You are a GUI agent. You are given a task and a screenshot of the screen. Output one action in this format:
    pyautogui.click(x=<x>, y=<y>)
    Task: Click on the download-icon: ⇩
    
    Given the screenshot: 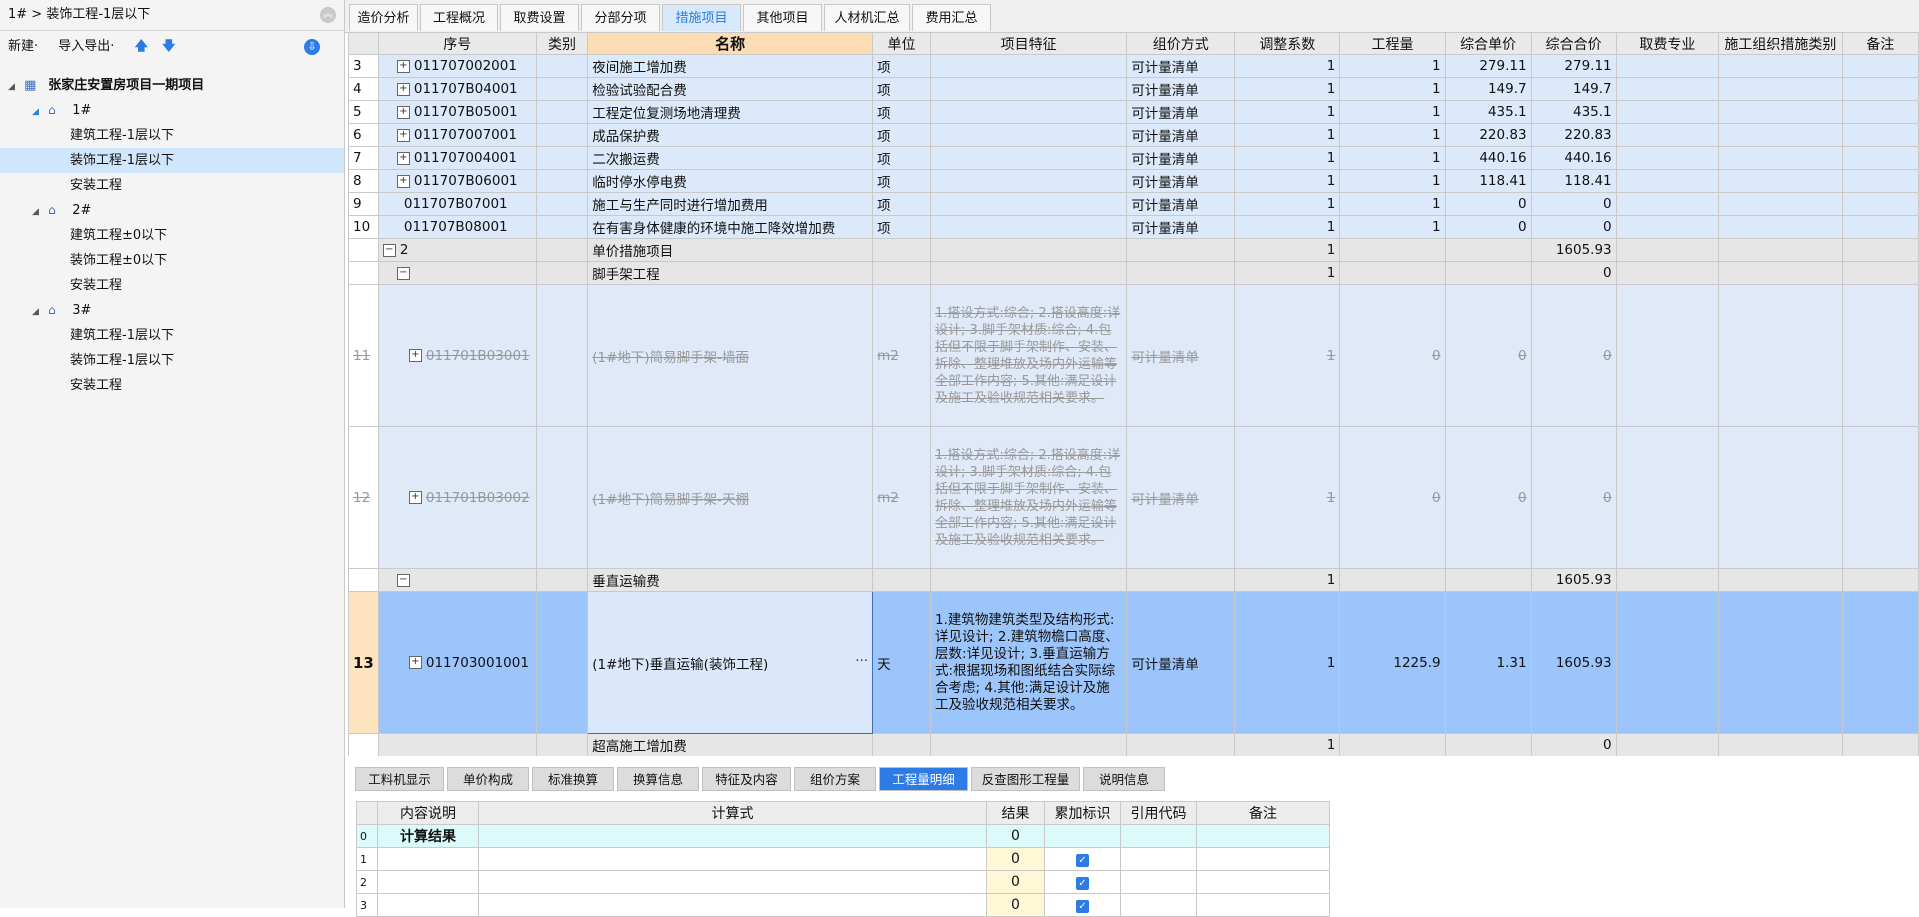 What is the action you would take?
    pyautogui.click(x=312, y=47)
    